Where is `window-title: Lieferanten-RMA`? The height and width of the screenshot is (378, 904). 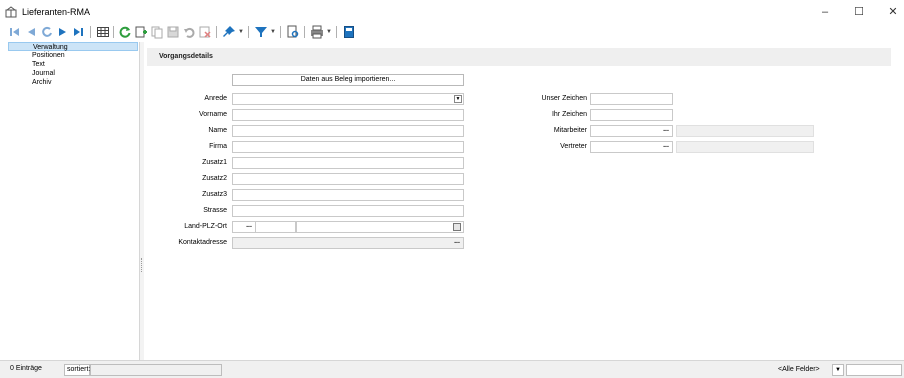
window-title: Lieferanten-RMA is located at coordinates (56, 12).